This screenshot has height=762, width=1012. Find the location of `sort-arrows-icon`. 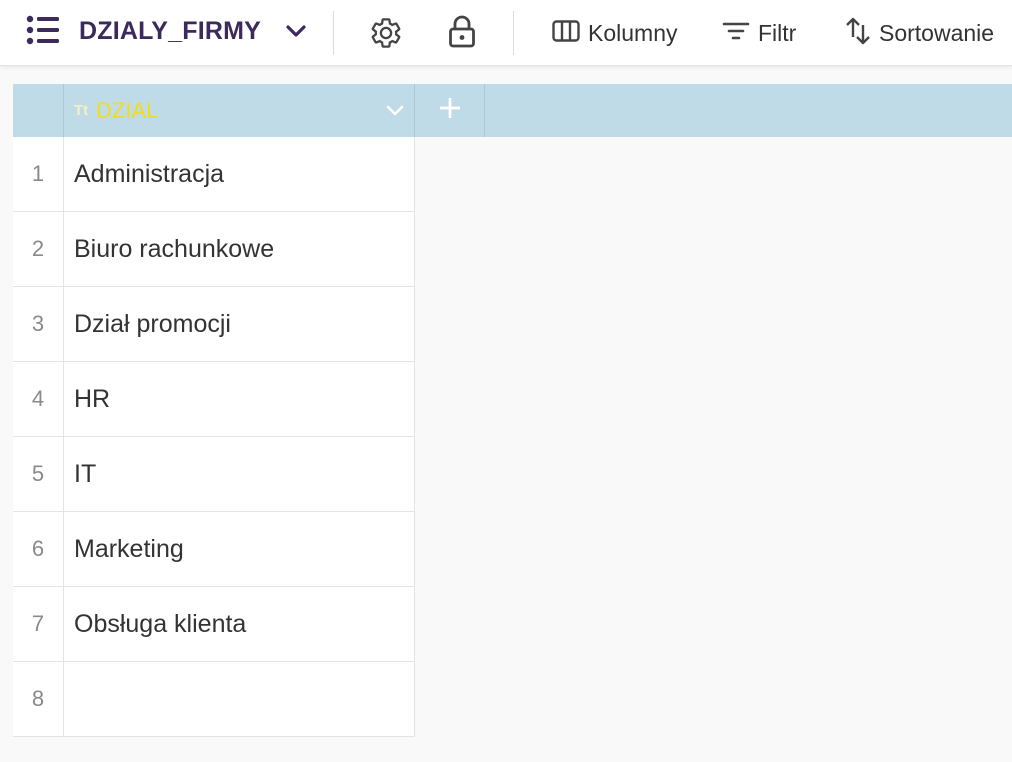

sort-arrows-icon is located at coordinates (858, 33).